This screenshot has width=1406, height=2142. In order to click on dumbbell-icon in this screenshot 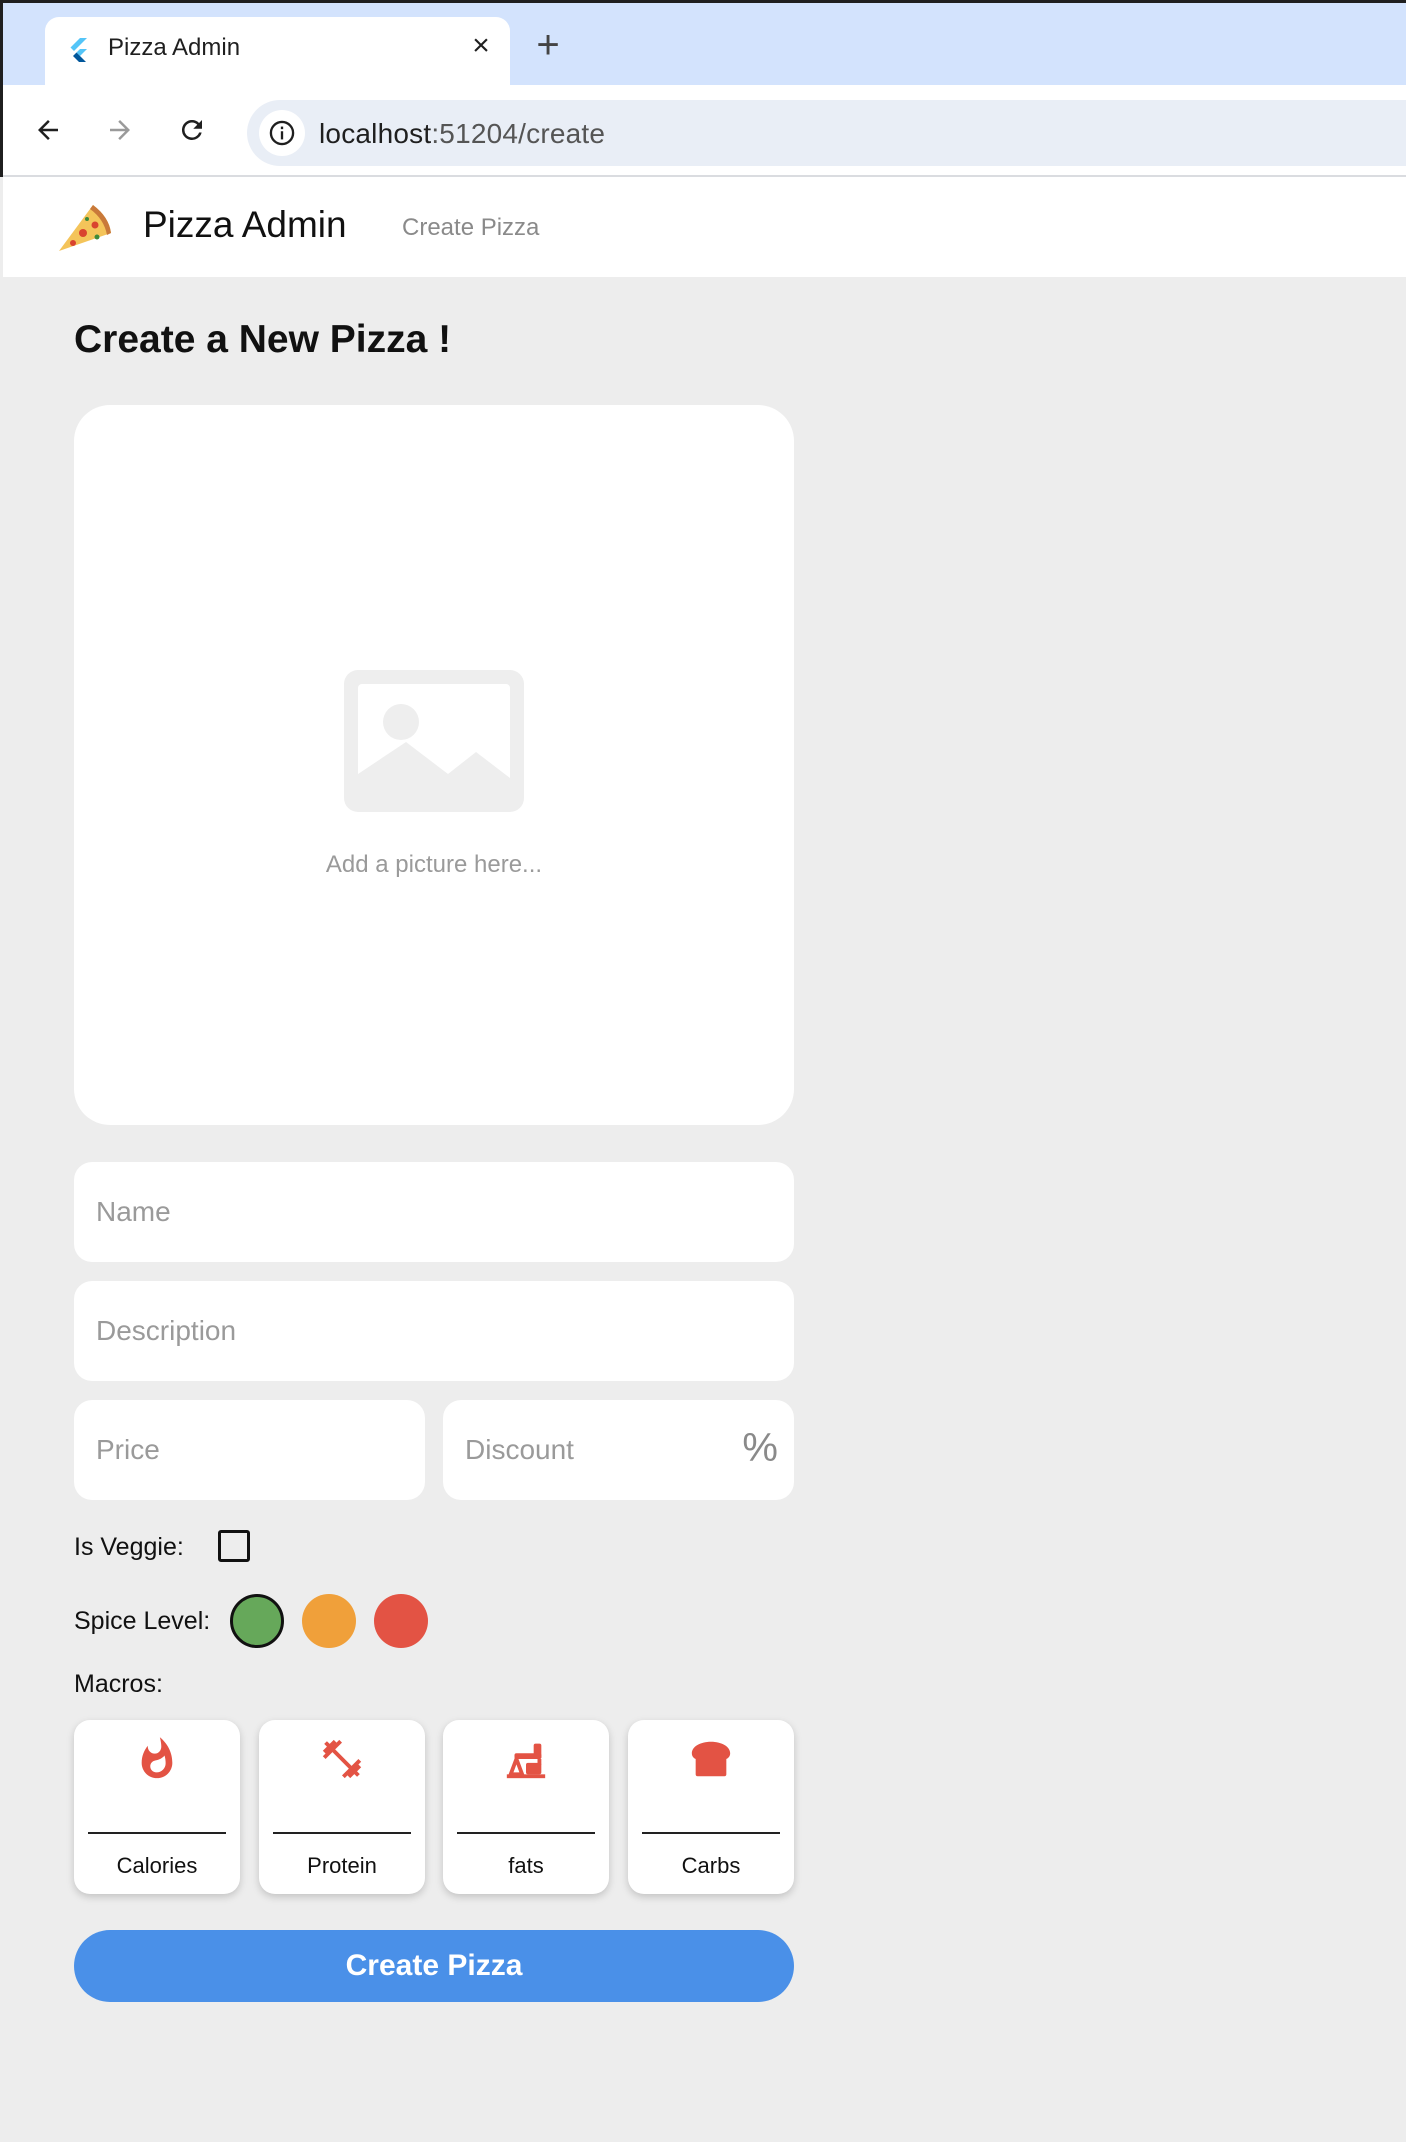, I will do `click(342, 1759)`.